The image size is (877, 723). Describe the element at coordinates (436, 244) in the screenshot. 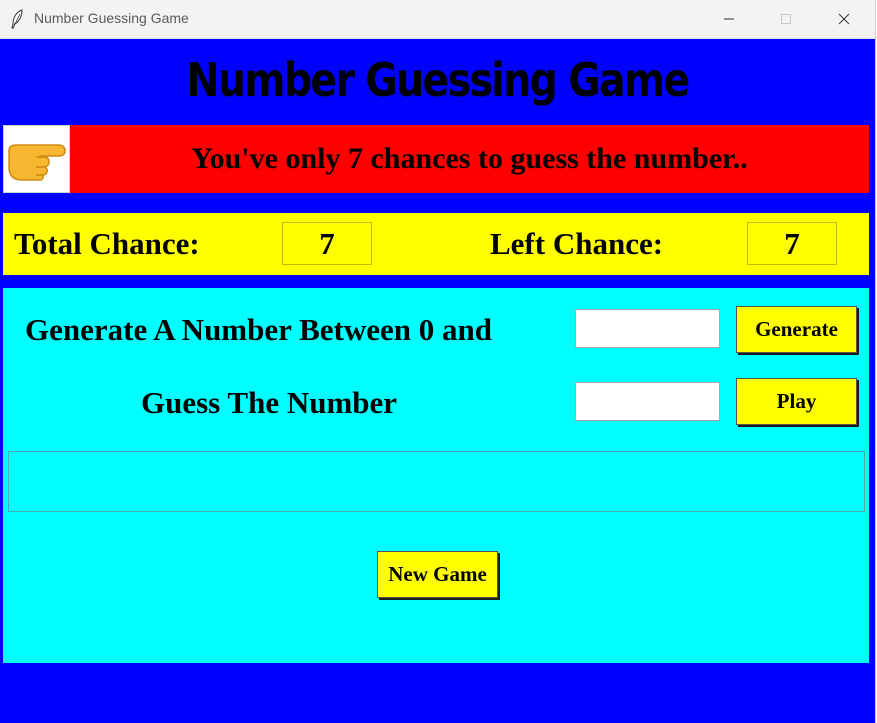

I see `chance-bar: Total Chance: 7 Left Chance: 7` at that location.